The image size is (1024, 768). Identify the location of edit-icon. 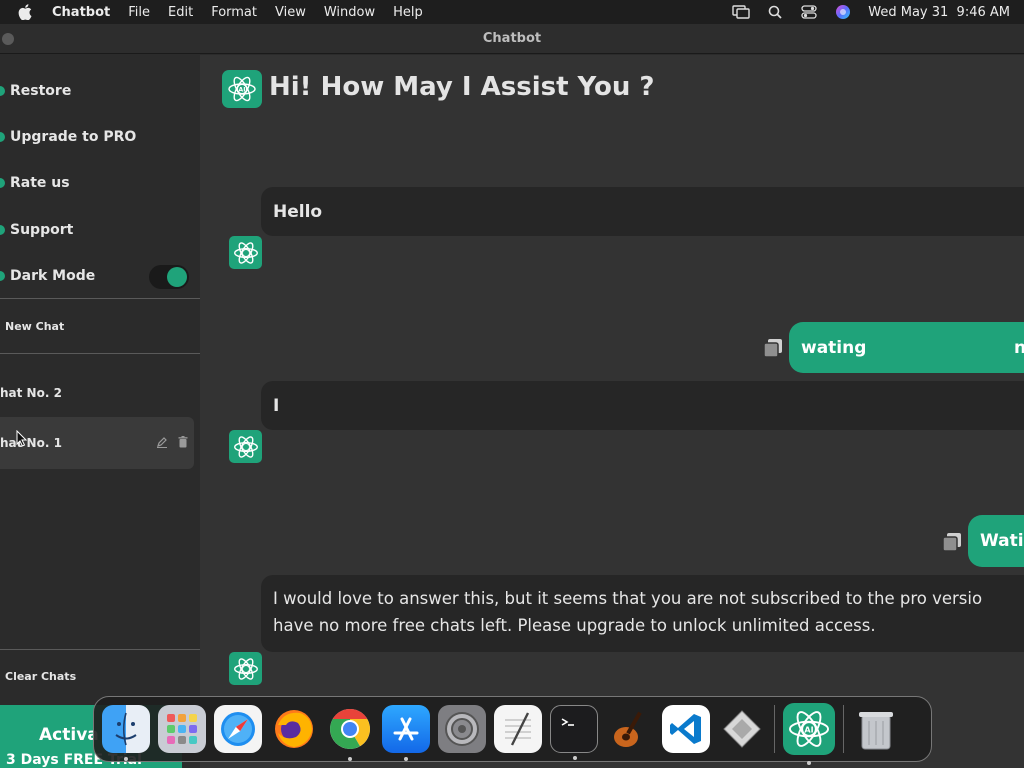
(162, 443).